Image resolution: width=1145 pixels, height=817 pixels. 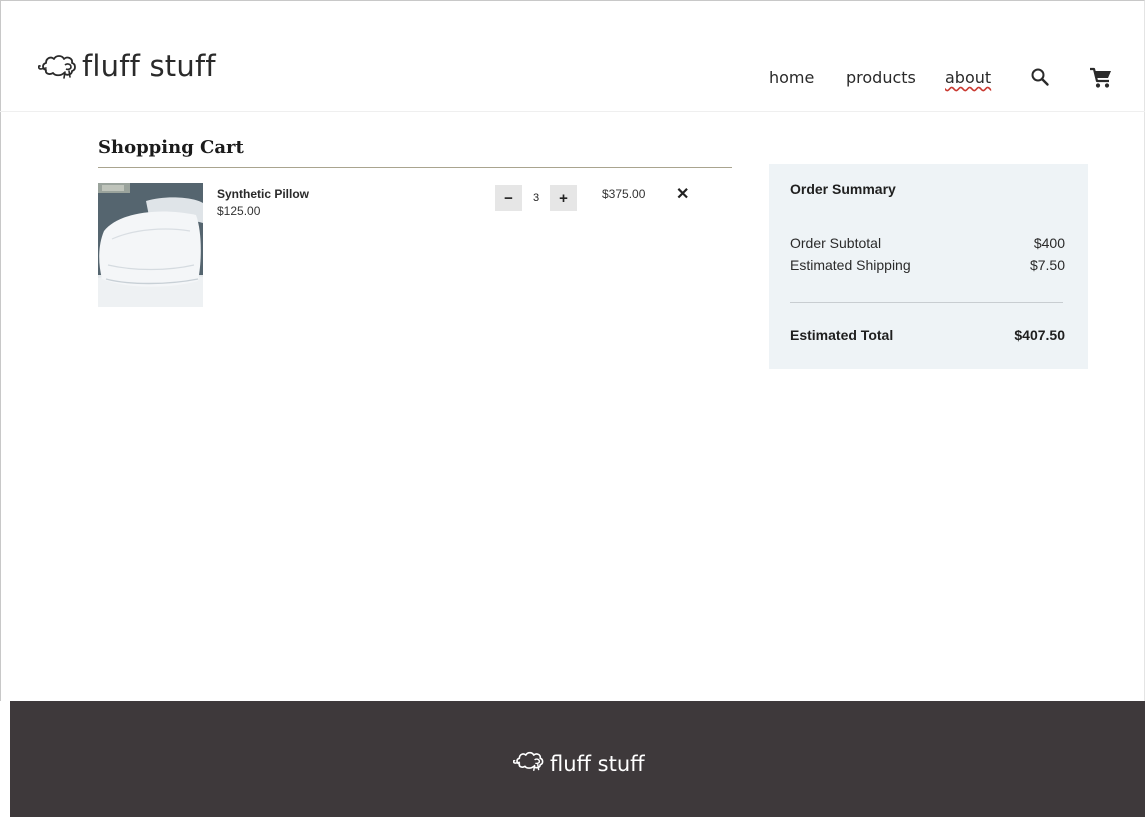 I want to click on site-header: fluff stuff home products about, so click(x=572, y=56).